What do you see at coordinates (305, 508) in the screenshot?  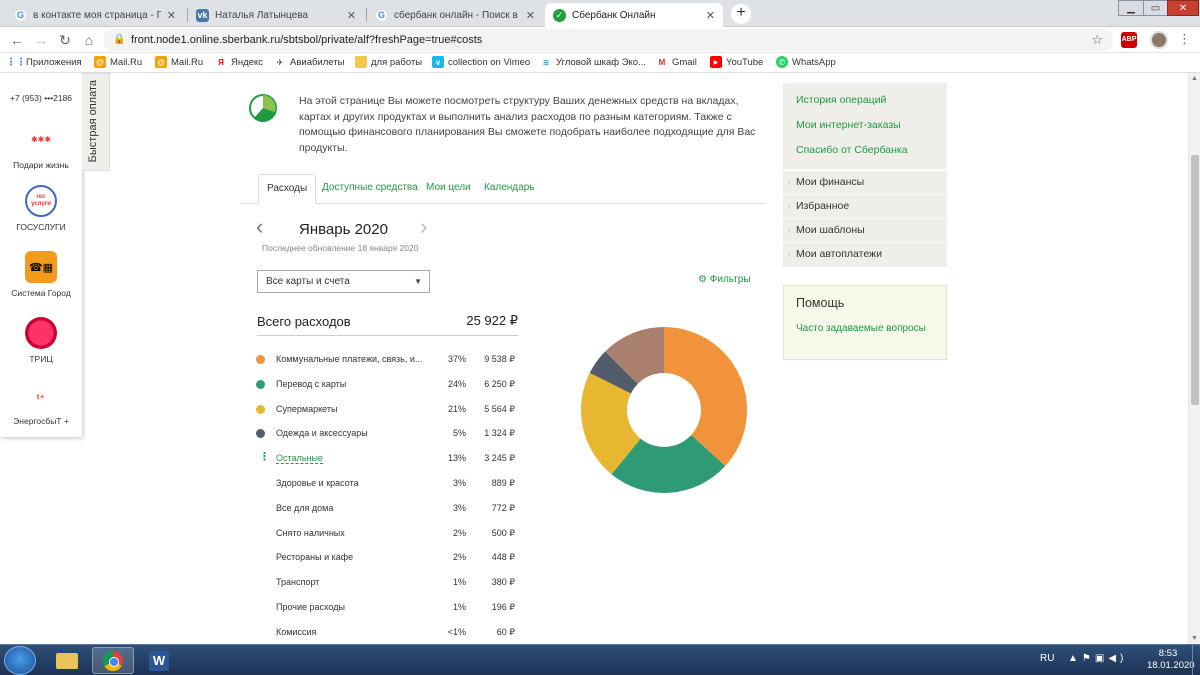 I see `category-name: Все для дома` at bounding box center [305, 508].